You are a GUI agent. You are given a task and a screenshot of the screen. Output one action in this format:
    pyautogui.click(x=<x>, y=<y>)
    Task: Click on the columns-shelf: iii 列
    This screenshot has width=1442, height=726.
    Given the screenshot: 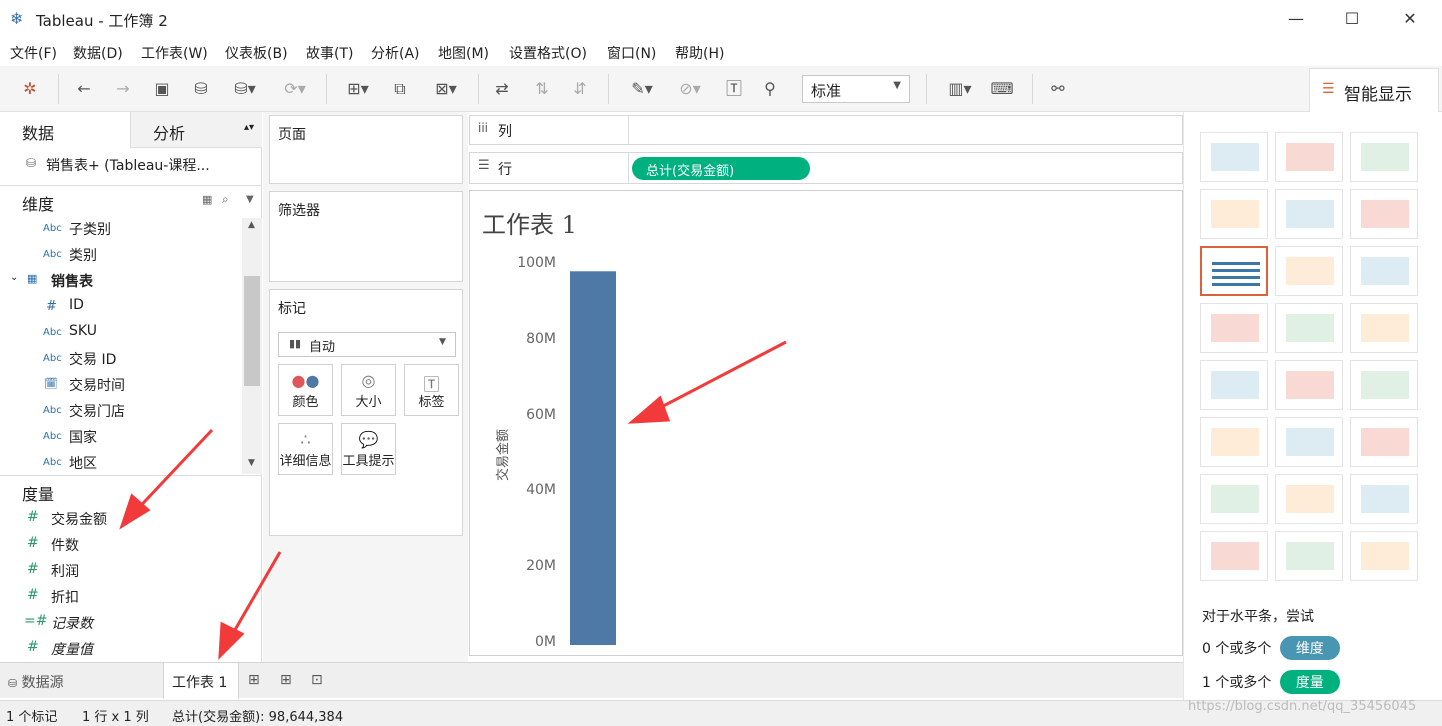 What is the action you would take?
    pyautogui.click(x=826, y=130)
    